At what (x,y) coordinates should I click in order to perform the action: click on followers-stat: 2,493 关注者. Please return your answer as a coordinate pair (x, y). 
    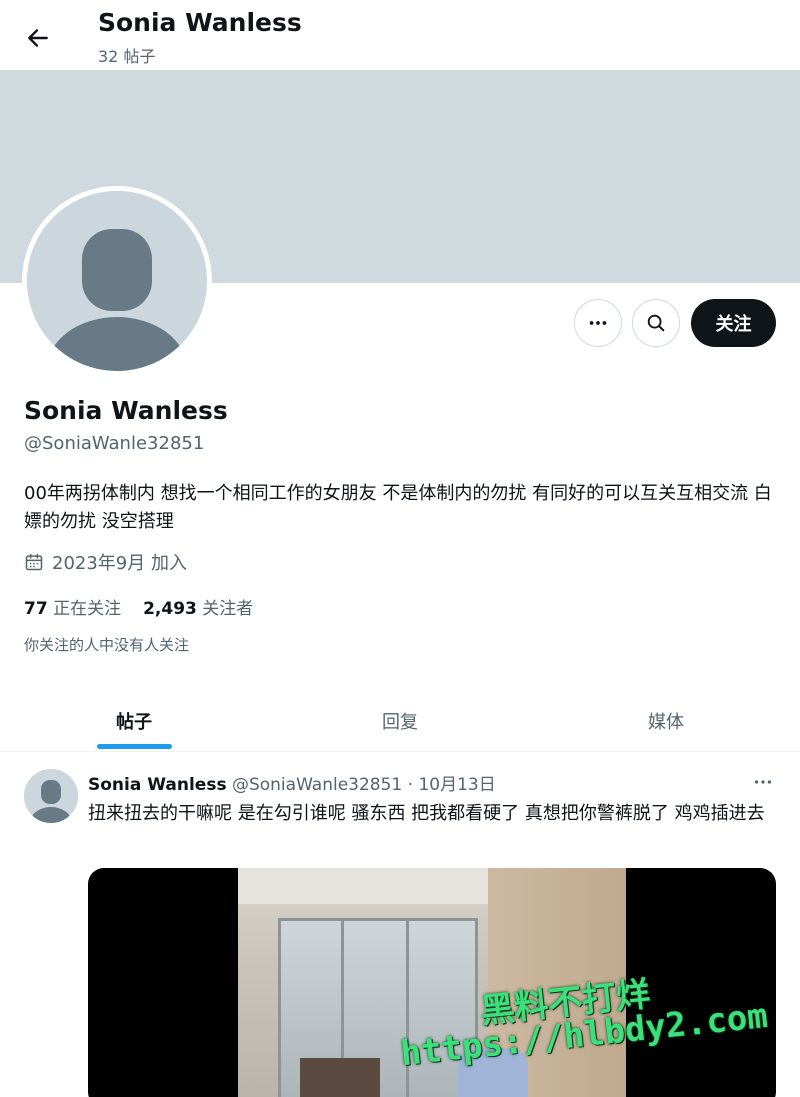
    Looking at the image, I should click on (198, 606).